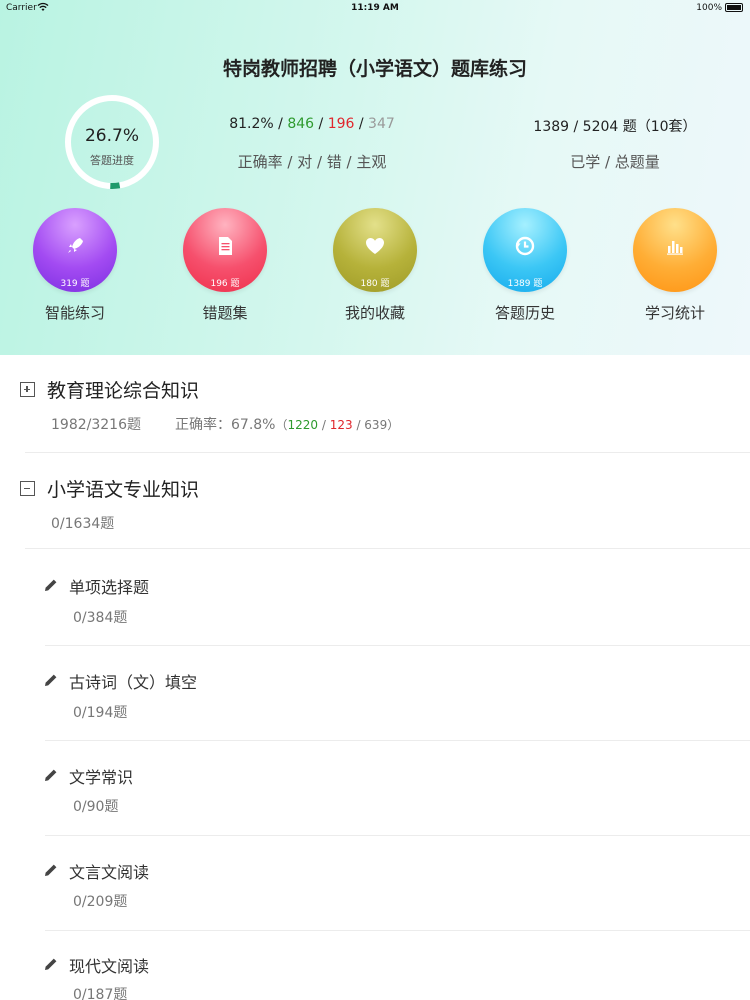  What do you see at coordinates (375, 693) in the screenshot?
I see `list-item: 古诗词（文）填空 0/194题` at bounding box center [375, 693].